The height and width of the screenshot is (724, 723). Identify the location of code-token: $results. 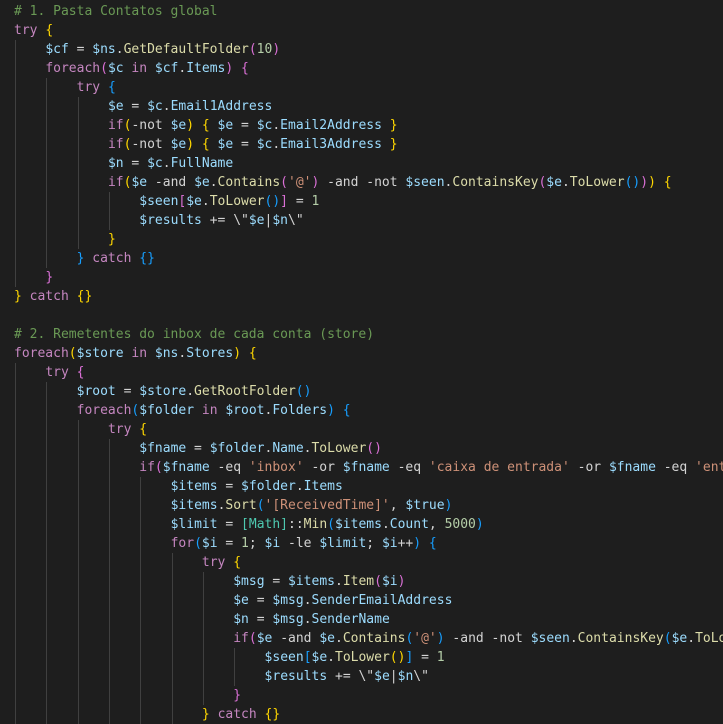
(296, 676).